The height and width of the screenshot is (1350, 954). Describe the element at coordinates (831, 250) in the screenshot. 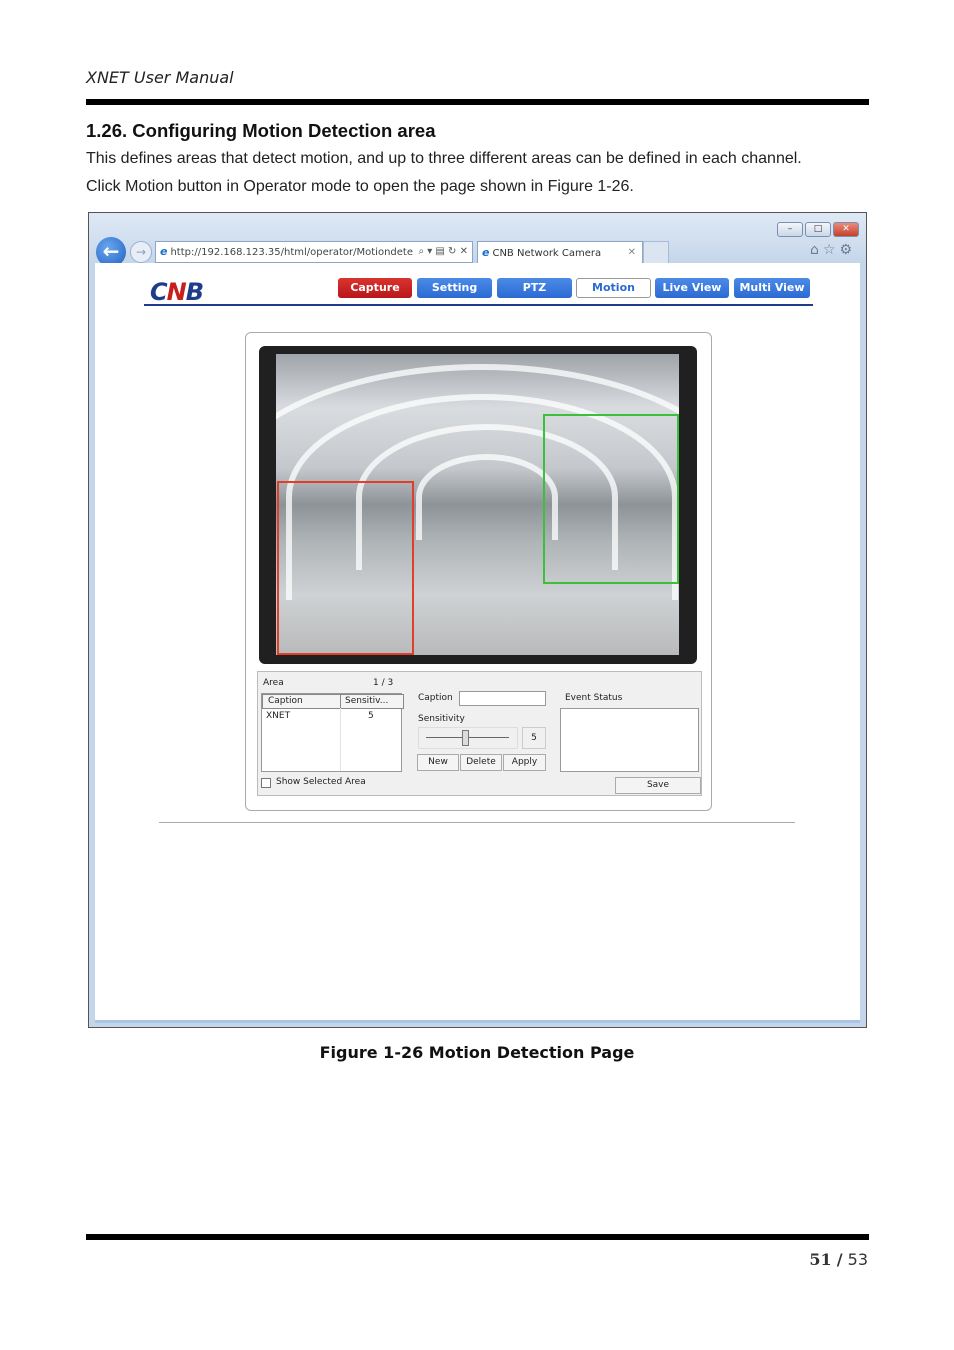

I see `star-icon: ☆` at that location.